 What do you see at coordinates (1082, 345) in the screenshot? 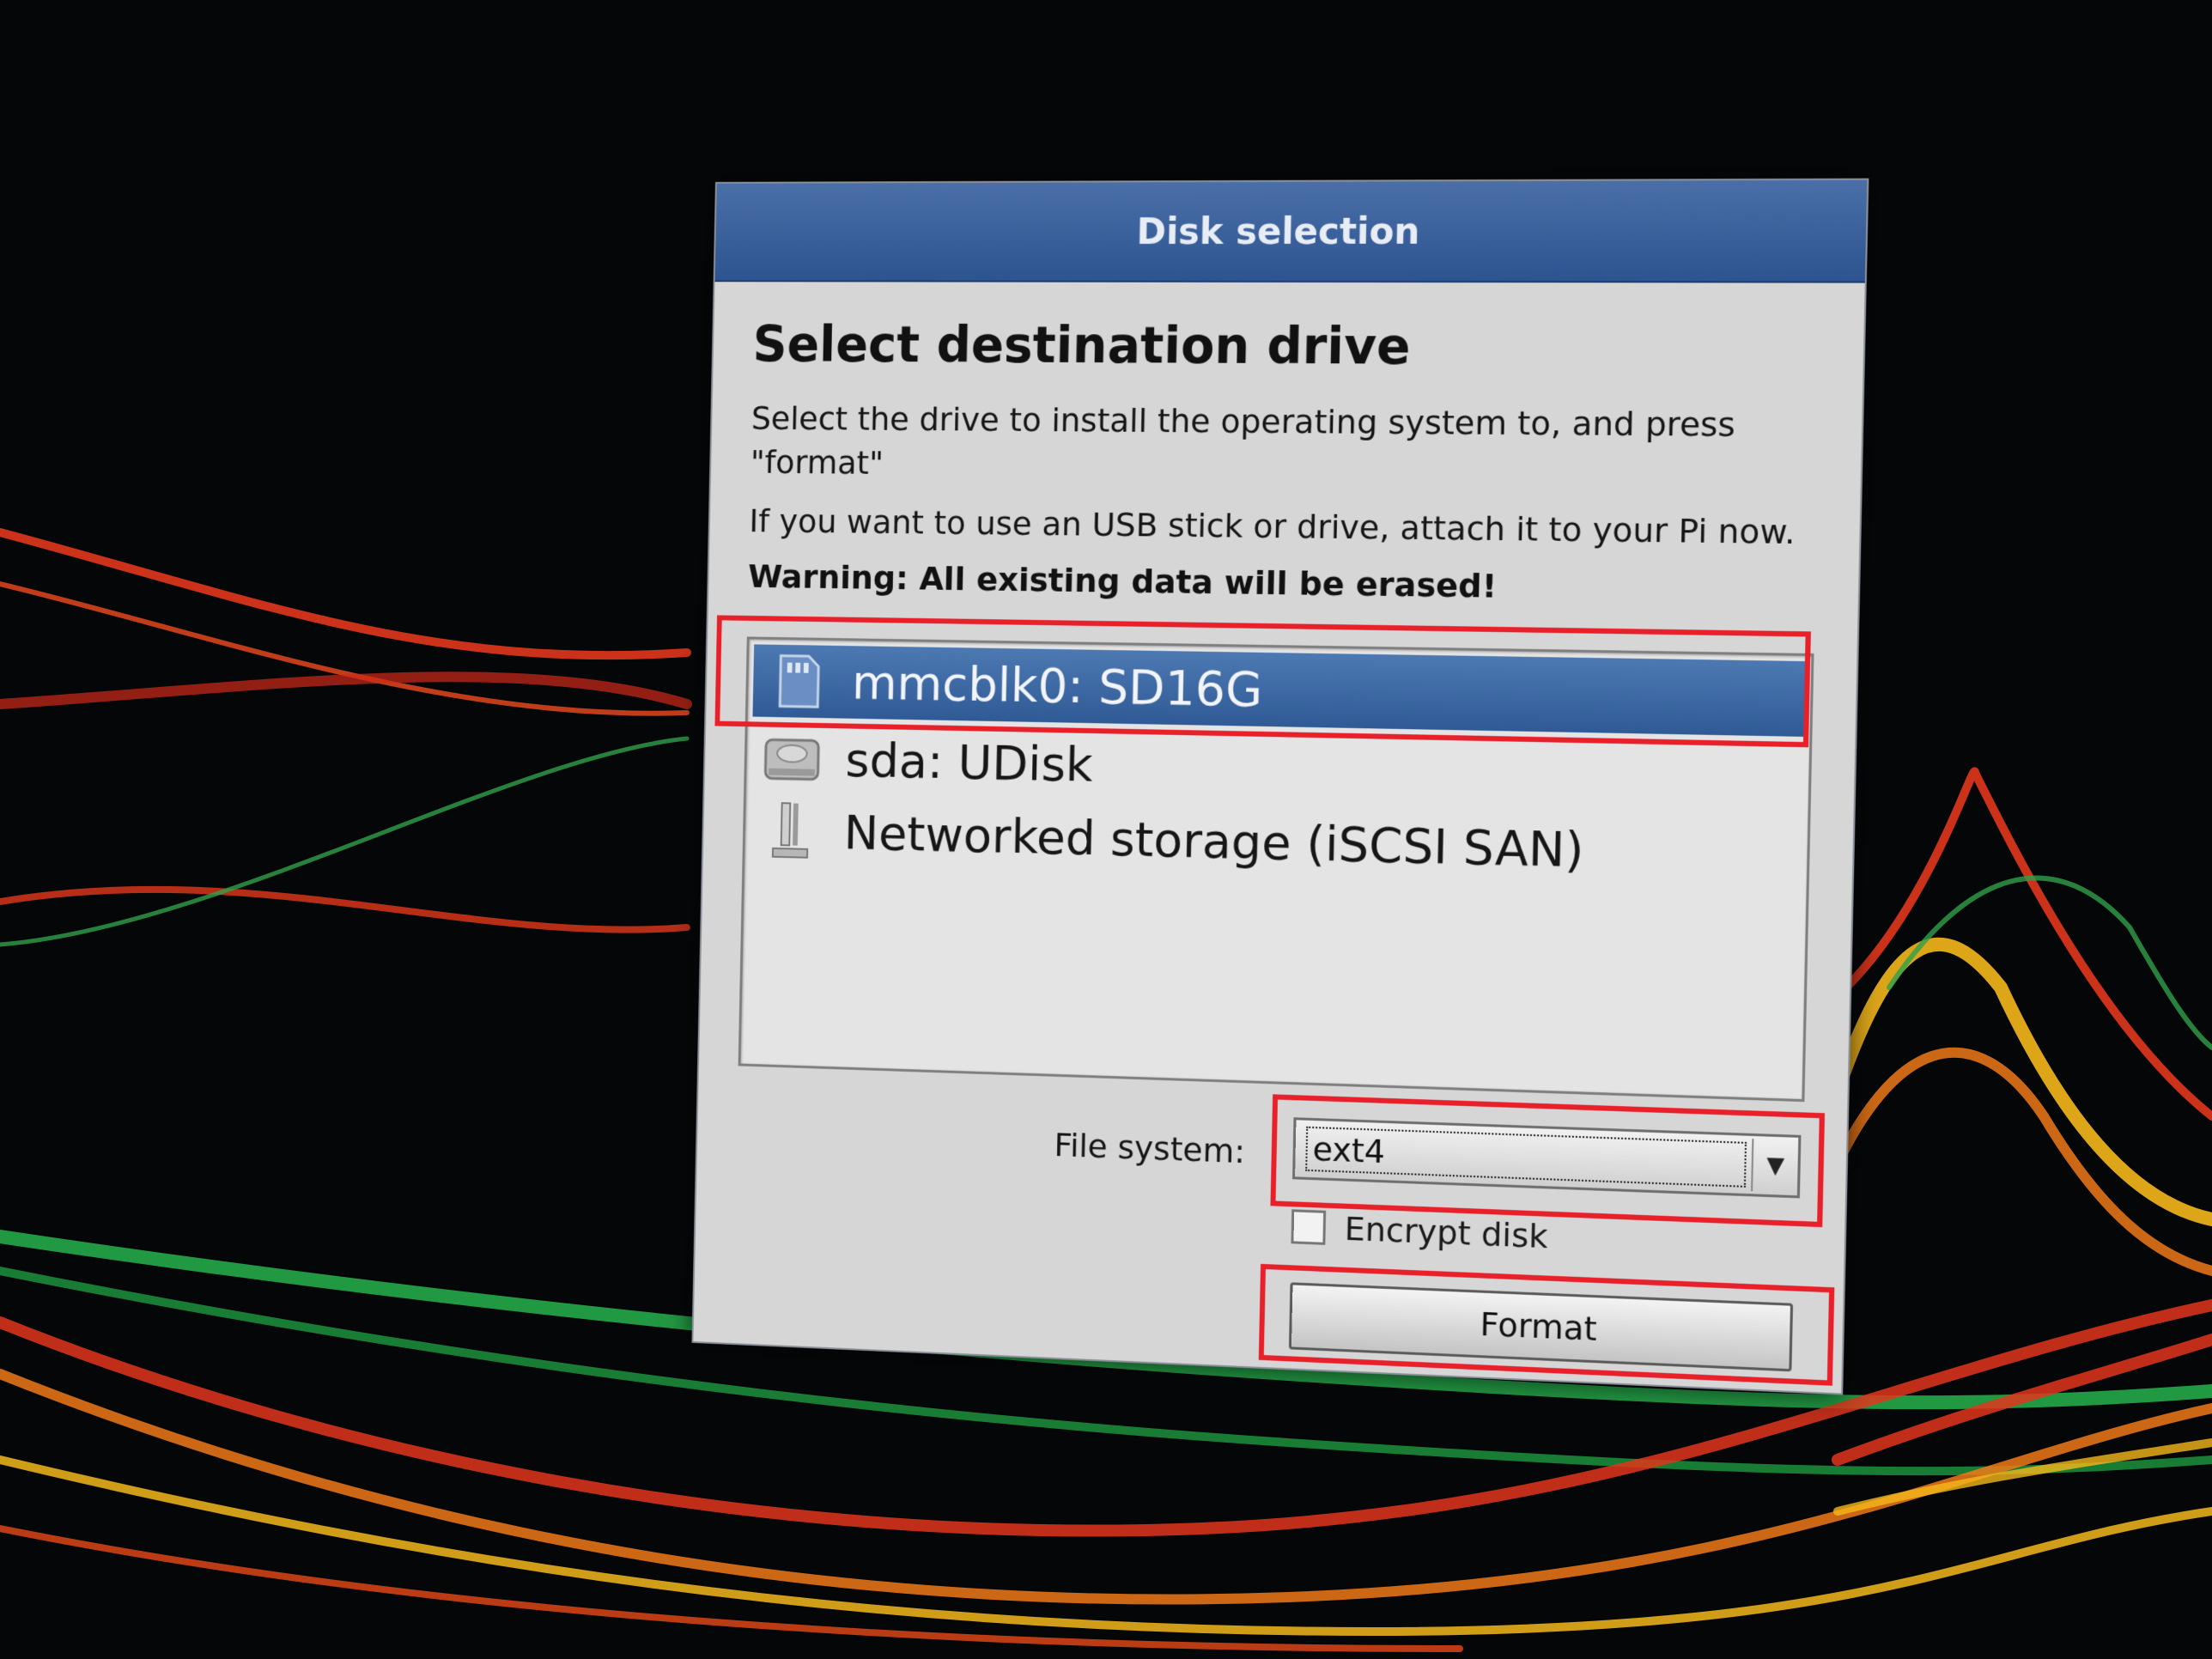
I see `page-title: Select destination drive` at bounding box center [1082, 345].